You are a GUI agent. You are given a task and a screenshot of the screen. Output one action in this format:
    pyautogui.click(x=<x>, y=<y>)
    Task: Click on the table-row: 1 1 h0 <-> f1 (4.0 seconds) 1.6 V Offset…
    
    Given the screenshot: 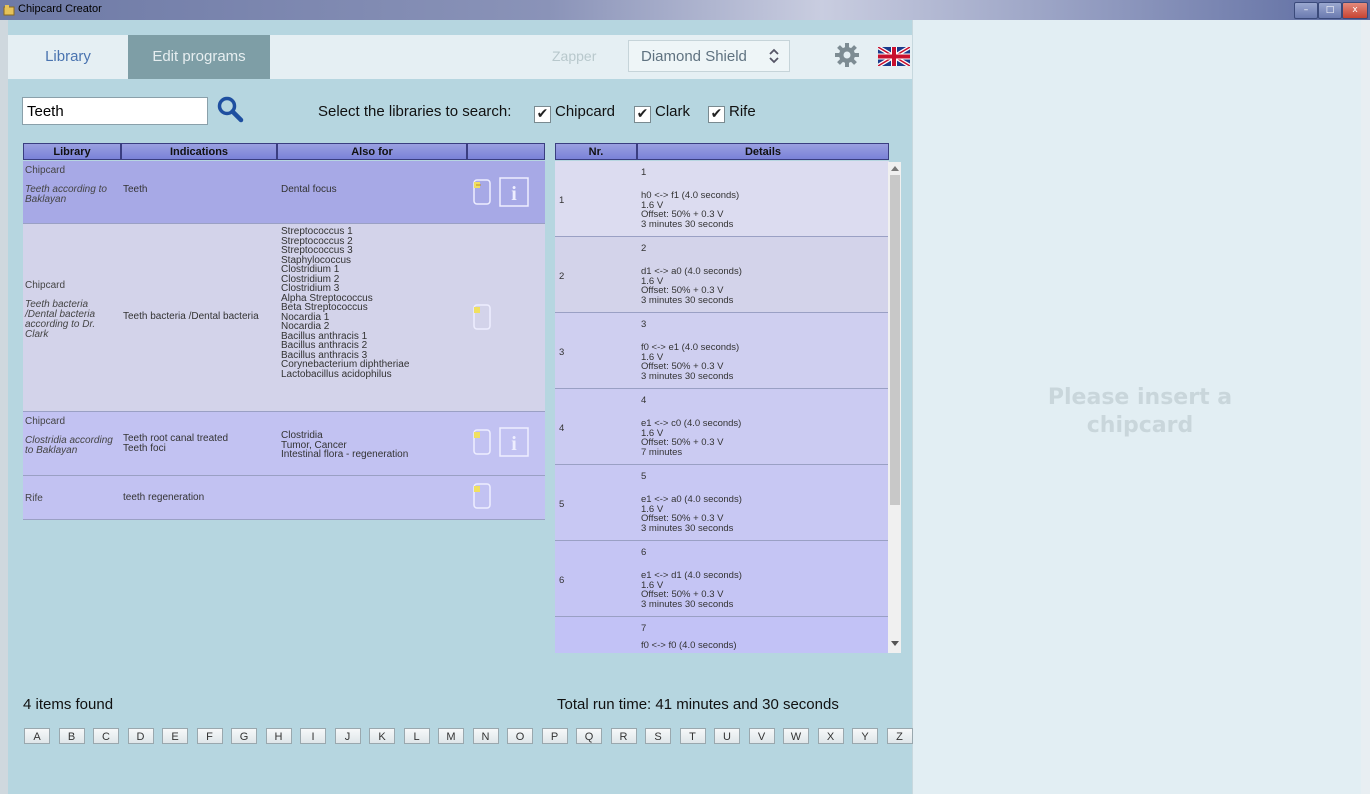 What is the action you would take?
    pyautogui.click(x=722, y=199)
    